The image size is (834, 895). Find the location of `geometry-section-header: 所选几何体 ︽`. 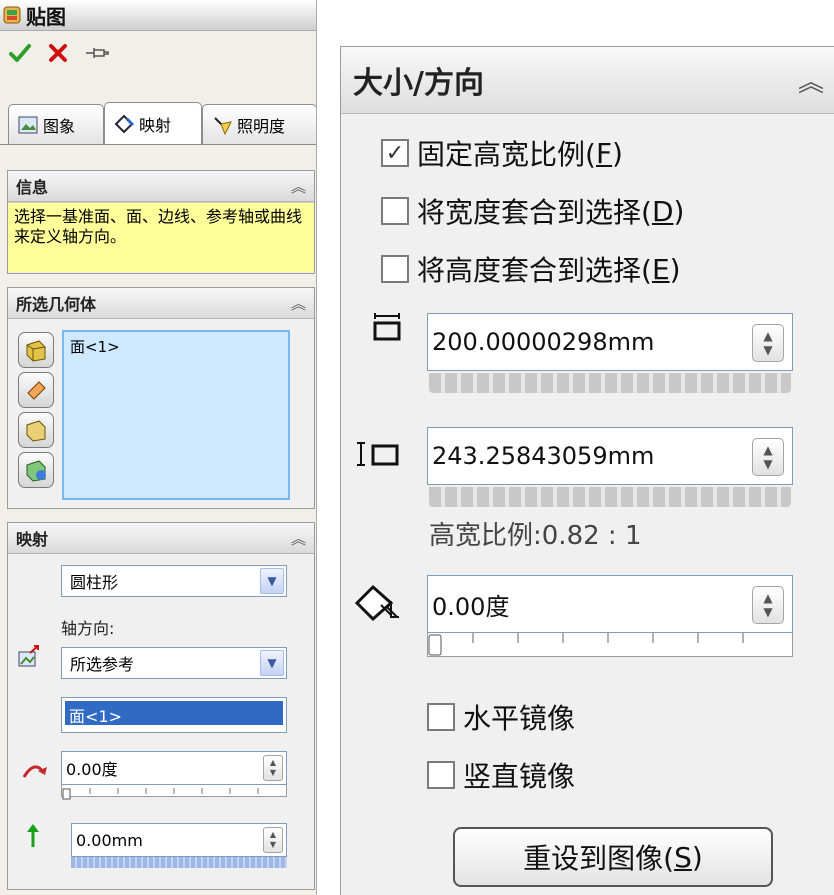

geometry-section-header: 所选几何体 ︽ is located at coordinates (161, 303).